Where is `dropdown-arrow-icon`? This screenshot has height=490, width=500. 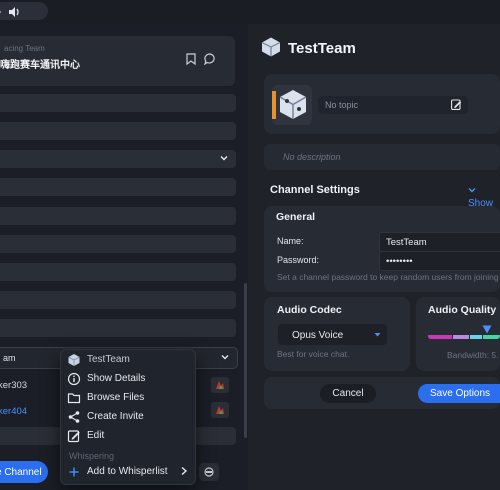 dropdown-arrow-icon is located at coordinates (377, 335).